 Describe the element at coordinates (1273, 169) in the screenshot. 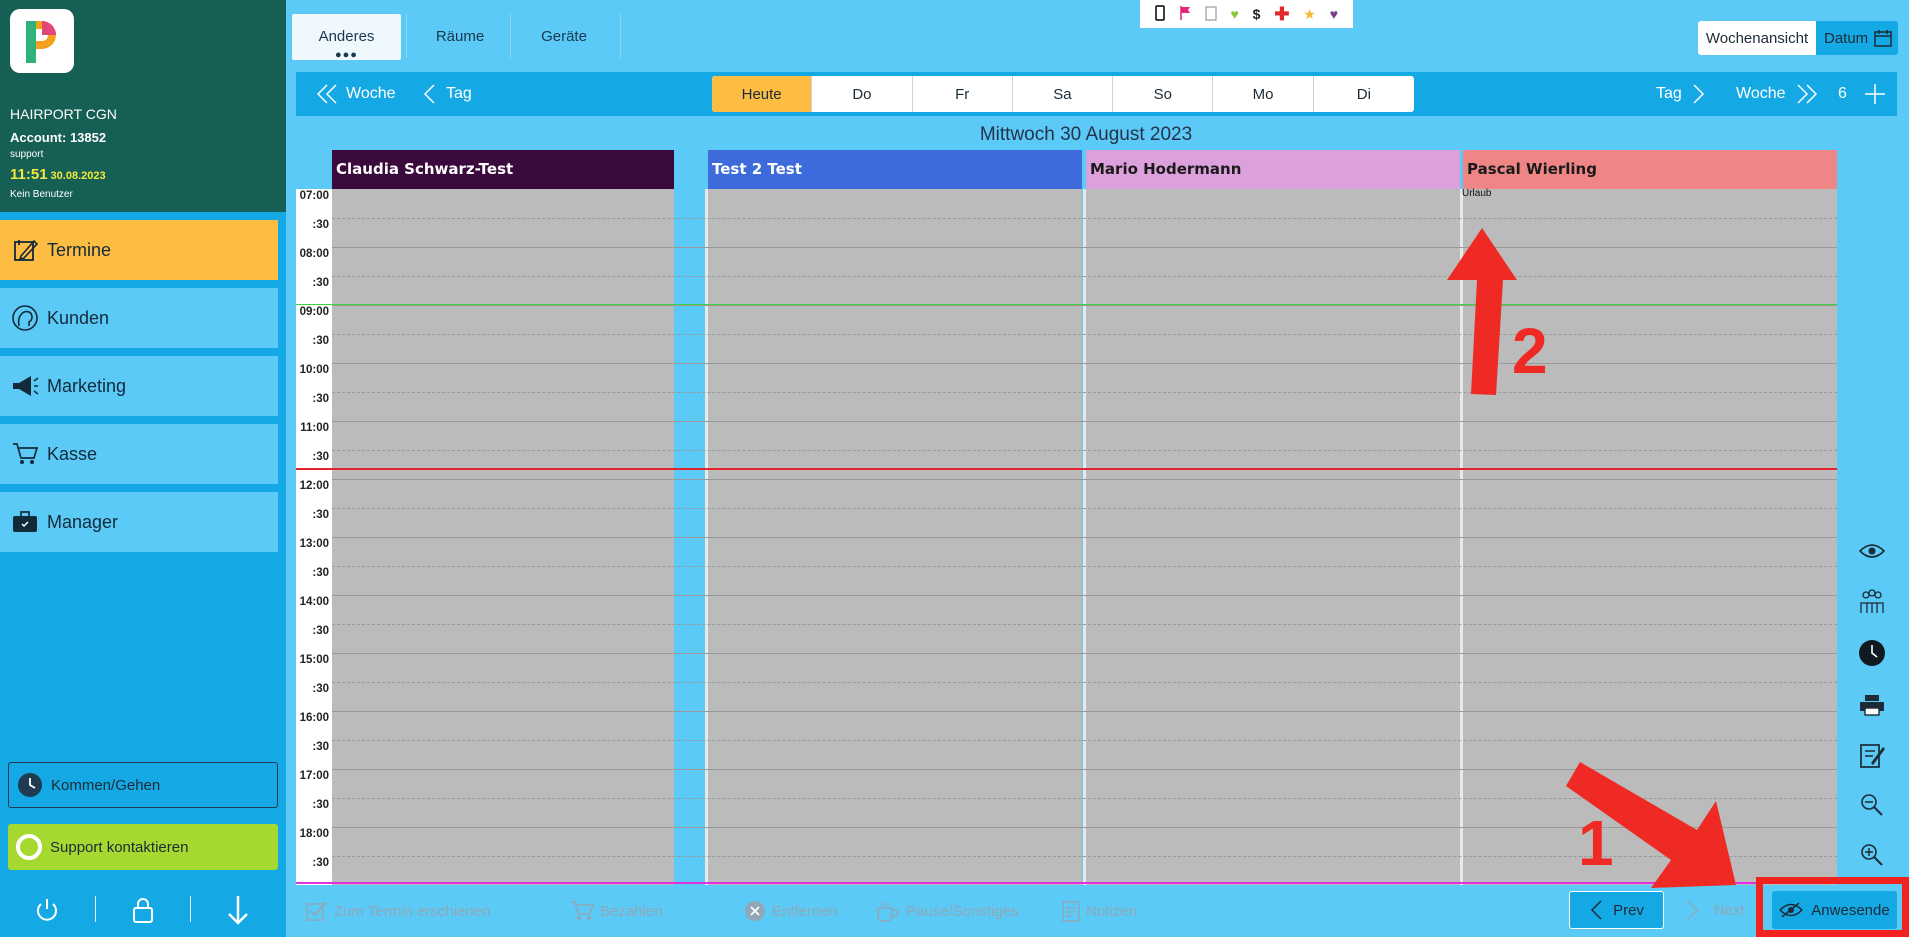

I see `staff-header: Mario Hodermann` at that location.